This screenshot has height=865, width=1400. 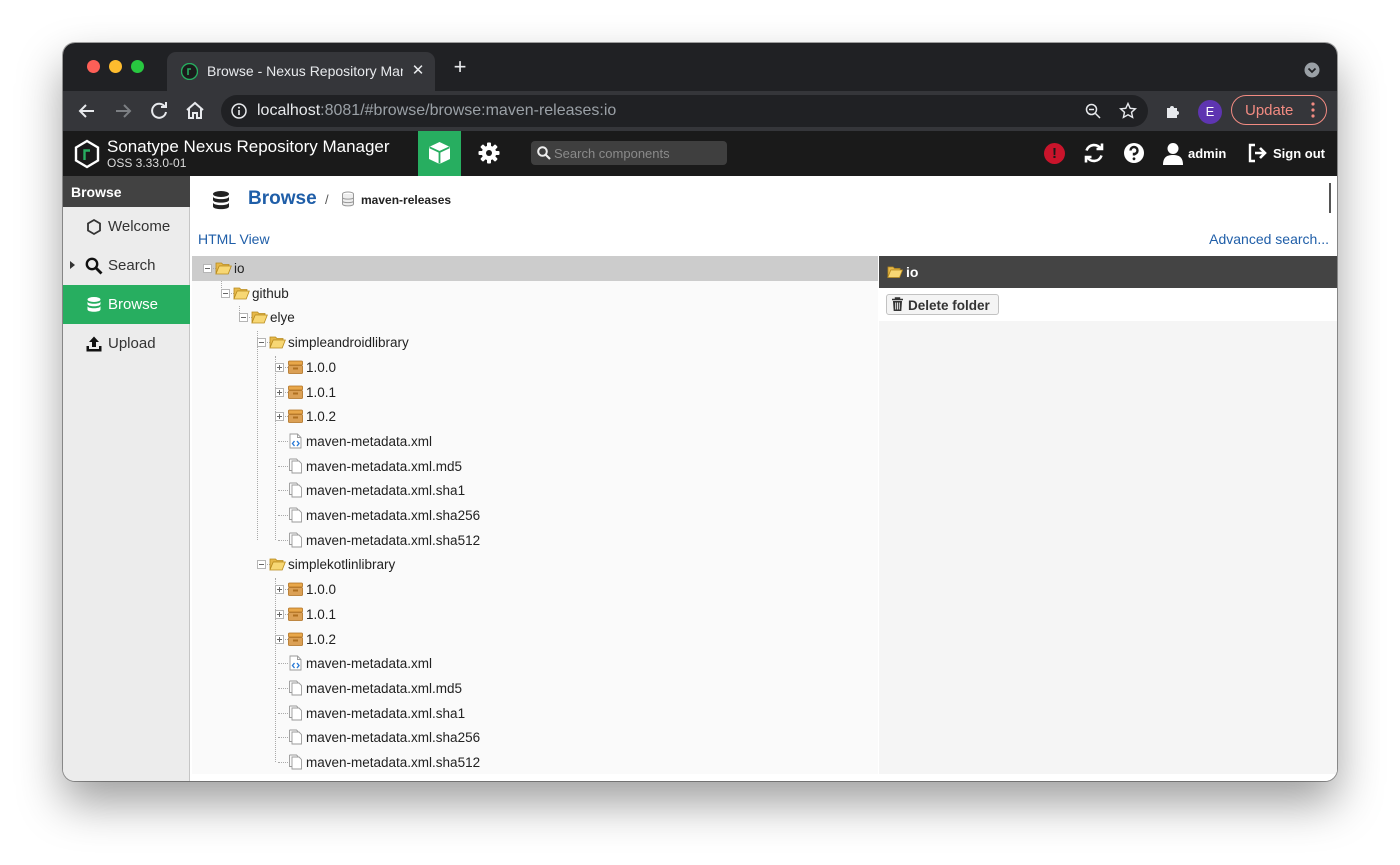 I want to click on sign-out-icon, so click(x=1258, y=153).